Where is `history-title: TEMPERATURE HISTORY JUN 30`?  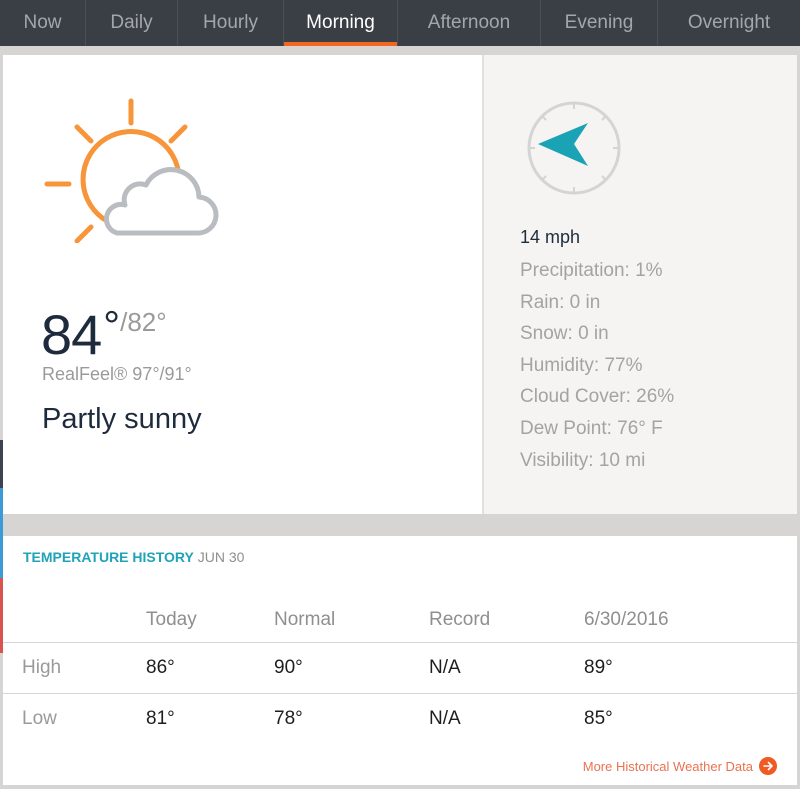
history-title: TEMPERATURE HISTORY JUN 30 is located at coordinates (133, 557).